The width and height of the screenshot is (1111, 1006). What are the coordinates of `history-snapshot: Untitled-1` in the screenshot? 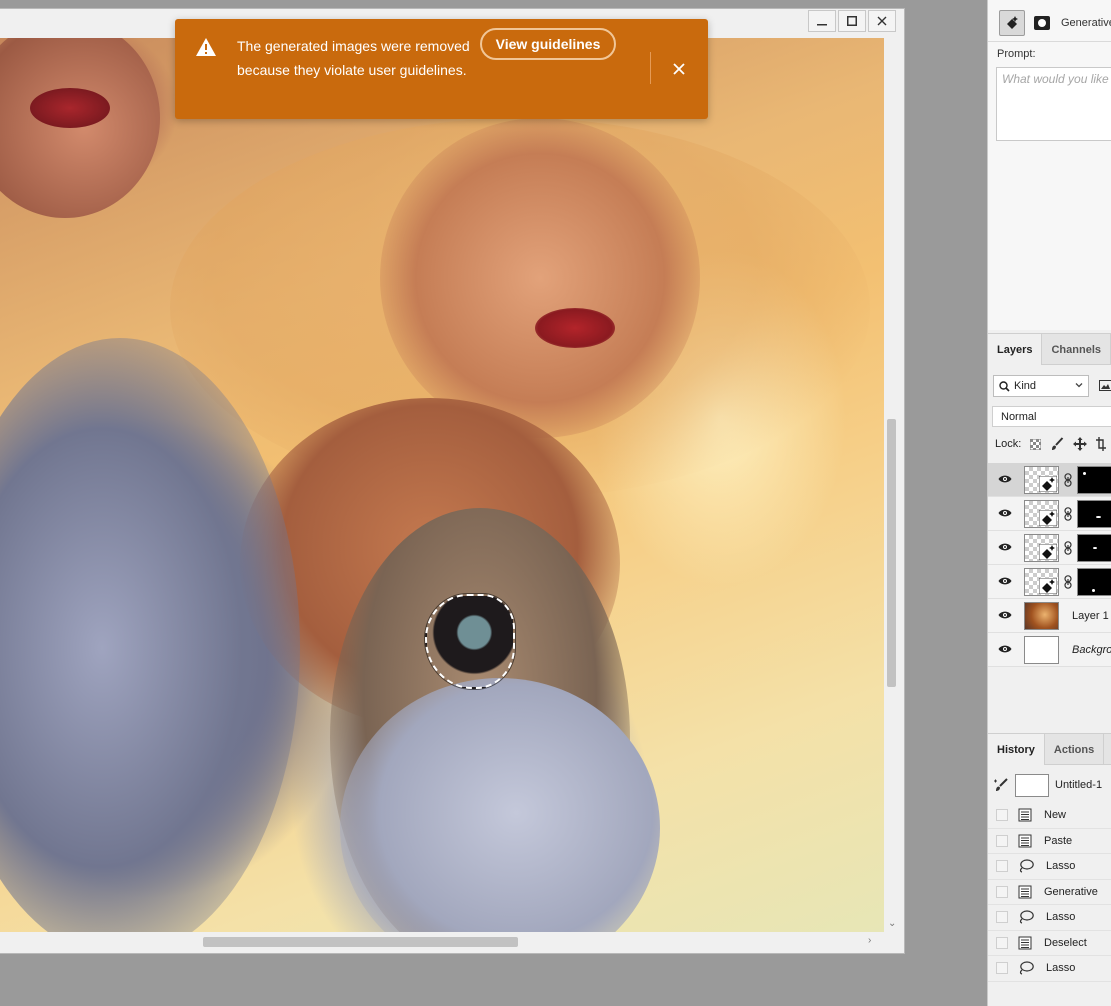 It's located at (1049, 785).